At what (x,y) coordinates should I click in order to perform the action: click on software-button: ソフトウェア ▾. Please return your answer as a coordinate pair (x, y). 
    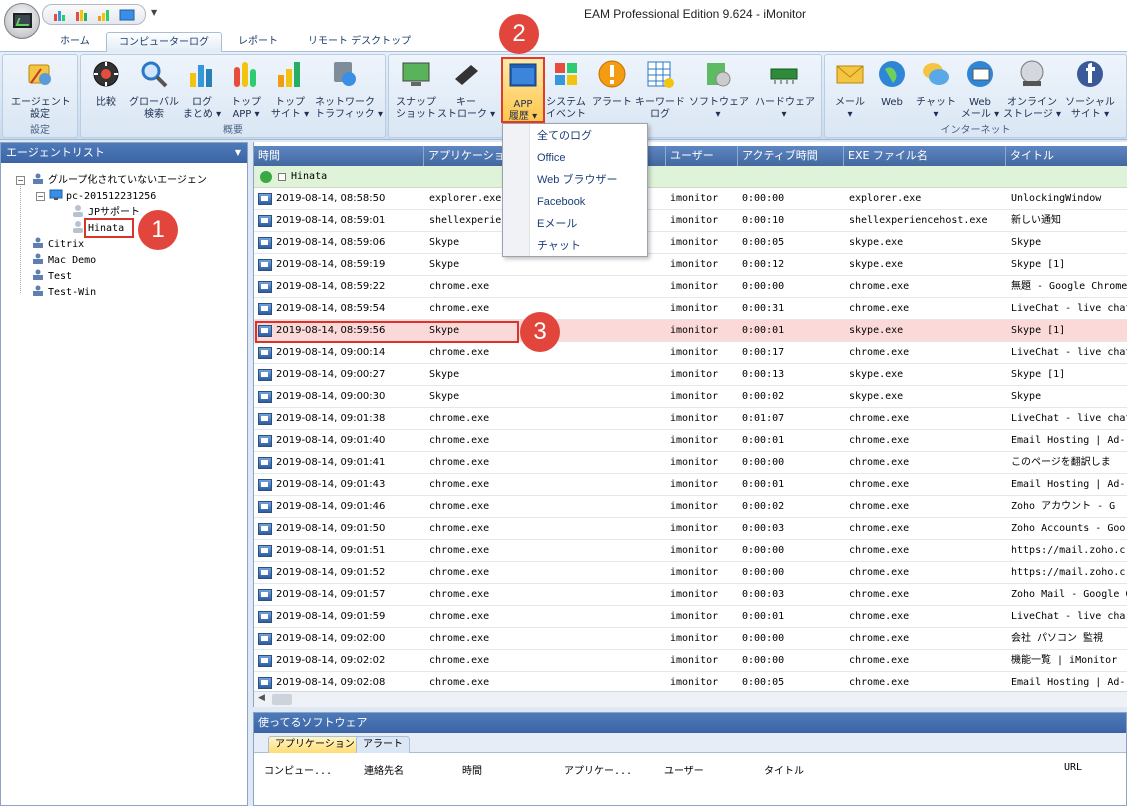
    Looking at the image, I should click on (719, 92).